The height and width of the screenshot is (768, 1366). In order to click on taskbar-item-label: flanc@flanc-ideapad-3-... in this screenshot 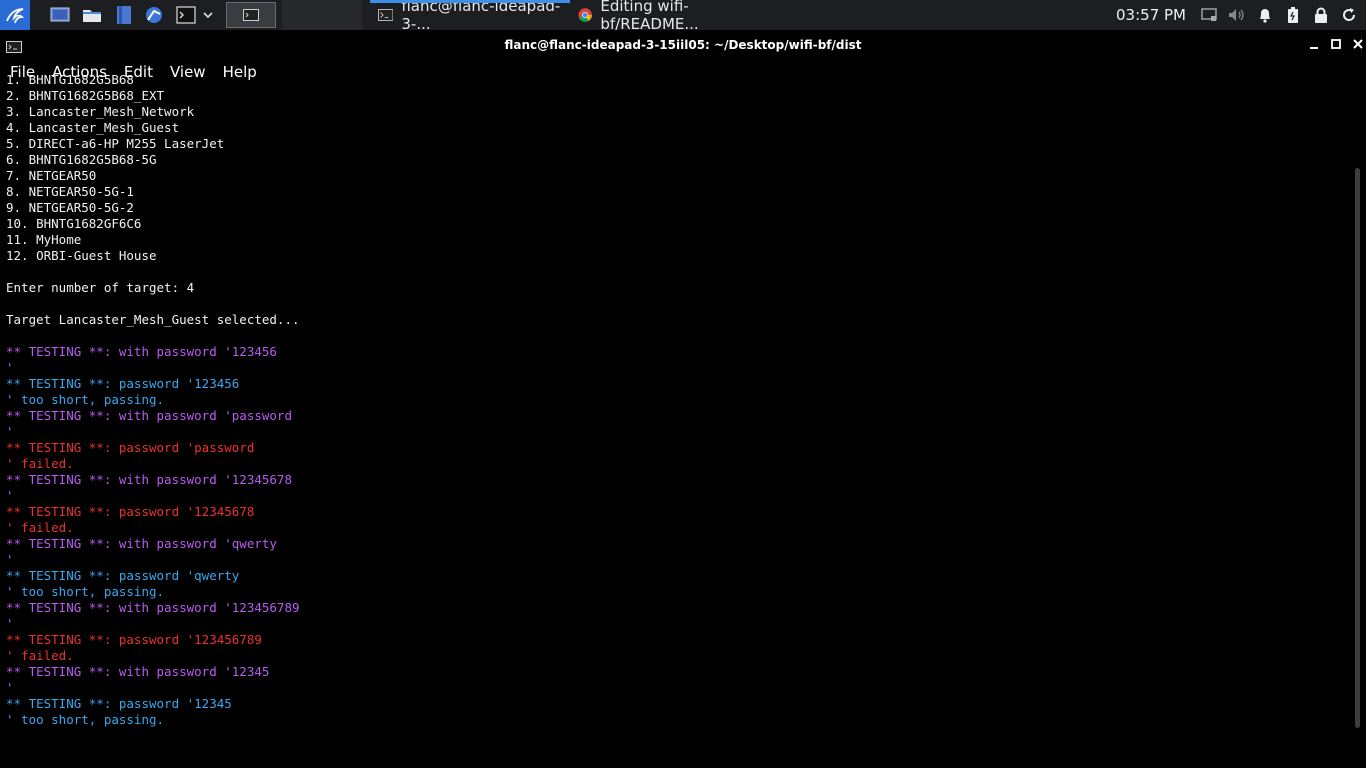, I will do `click(481, 16)`.